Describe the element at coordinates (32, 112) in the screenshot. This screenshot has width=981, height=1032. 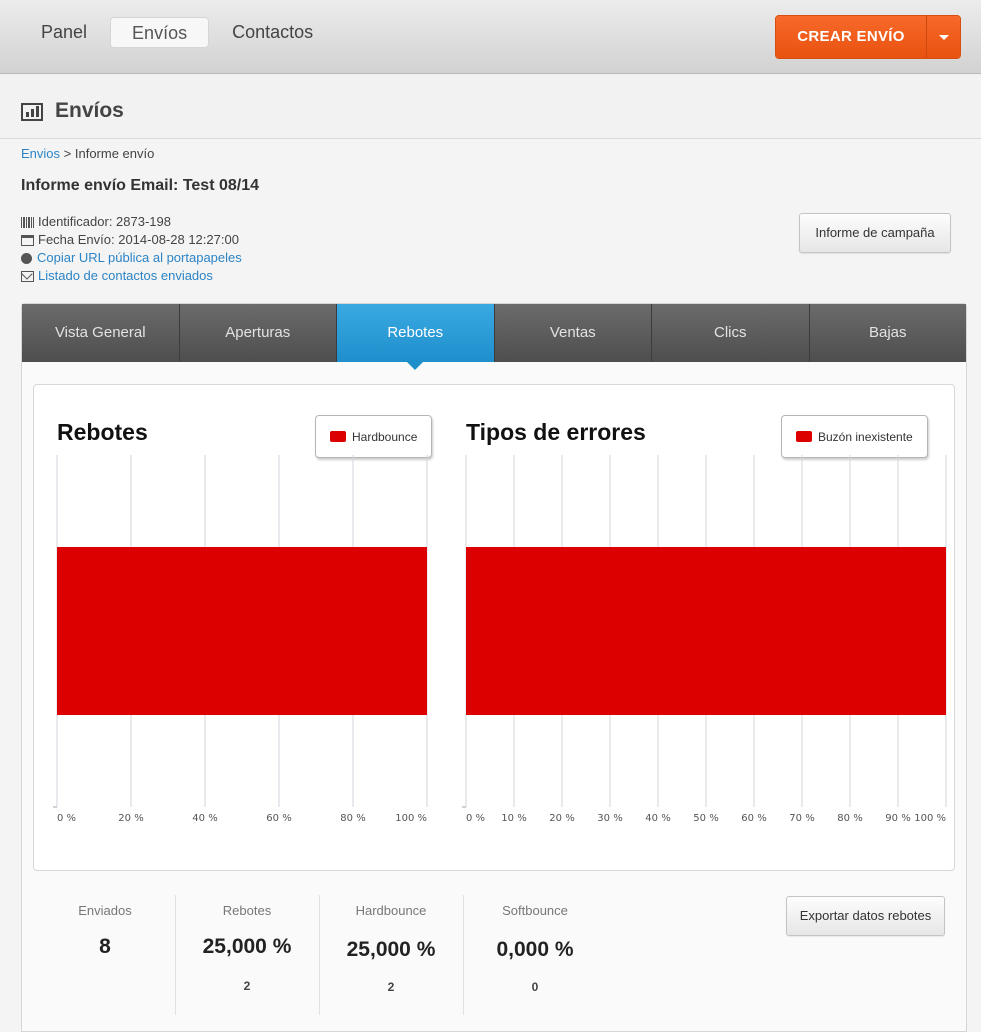
I see `bar-chart-icon` at that location.